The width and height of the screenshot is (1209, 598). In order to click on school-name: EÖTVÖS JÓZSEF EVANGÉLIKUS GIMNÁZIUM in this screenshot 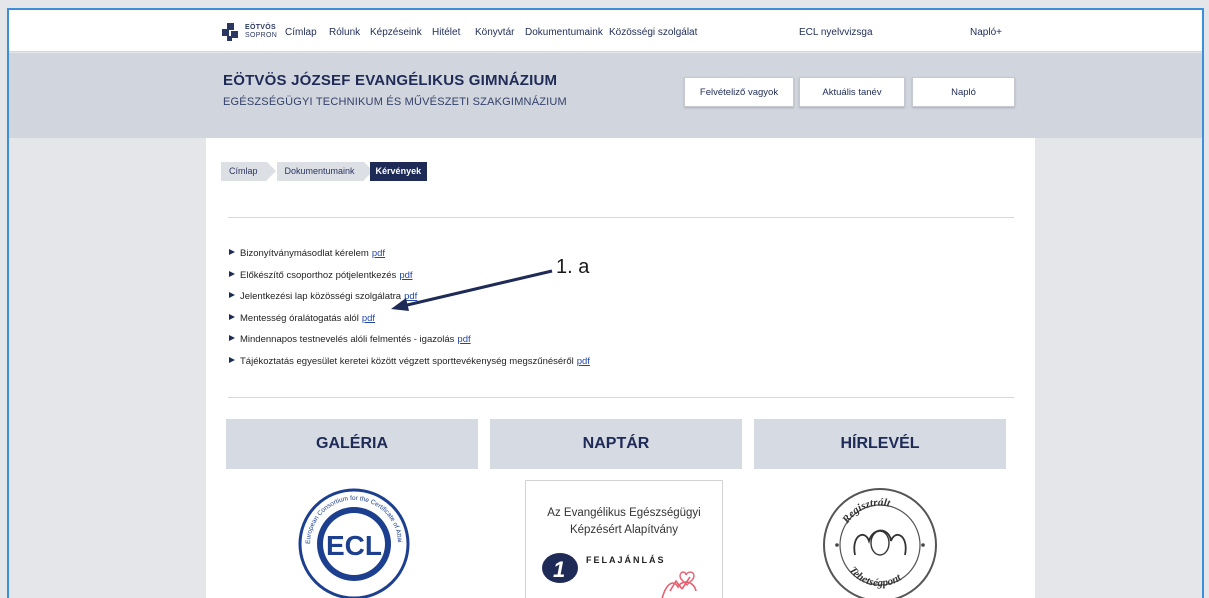, I will do `click(390, 80)`.